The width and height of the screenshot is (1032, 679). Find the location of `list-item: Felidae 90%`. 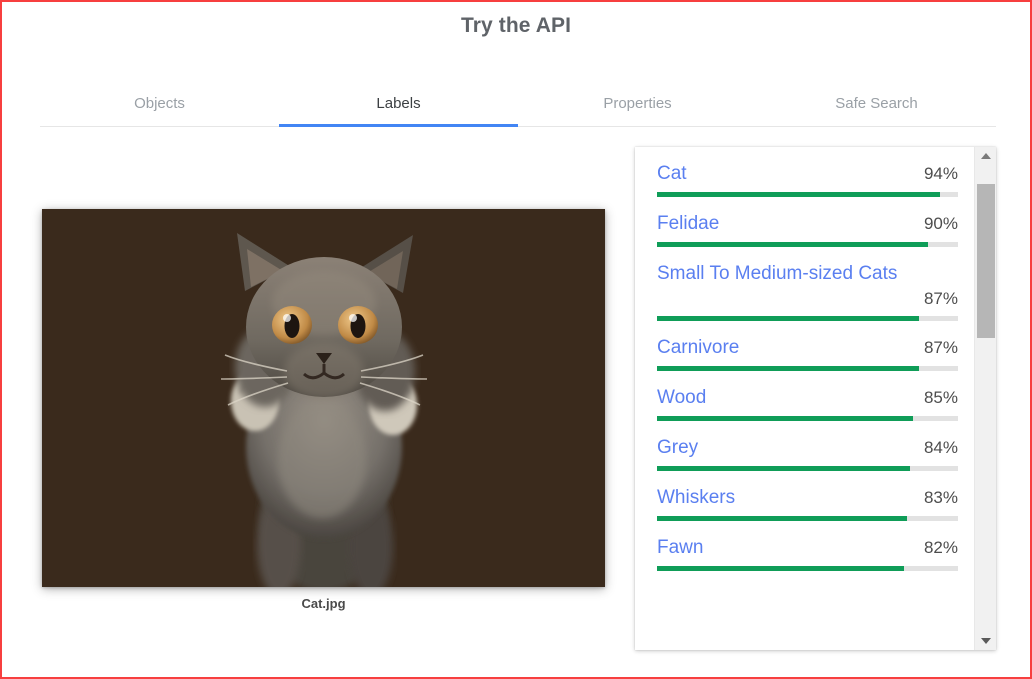

list-item: Felidae 90% is located at coordinates (807, 229).